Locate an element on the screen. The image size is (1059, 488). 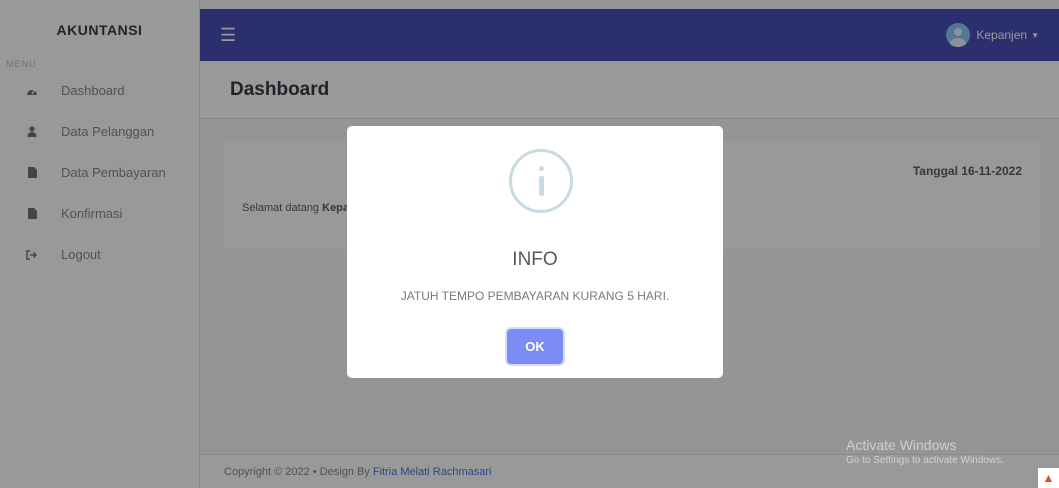
watermark-title: Activate Windows is located at coordinates (901, 445).